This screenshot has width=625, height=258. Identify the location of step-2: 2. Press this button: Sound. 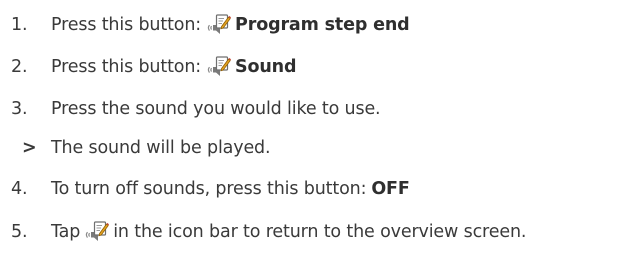
(154, 67).